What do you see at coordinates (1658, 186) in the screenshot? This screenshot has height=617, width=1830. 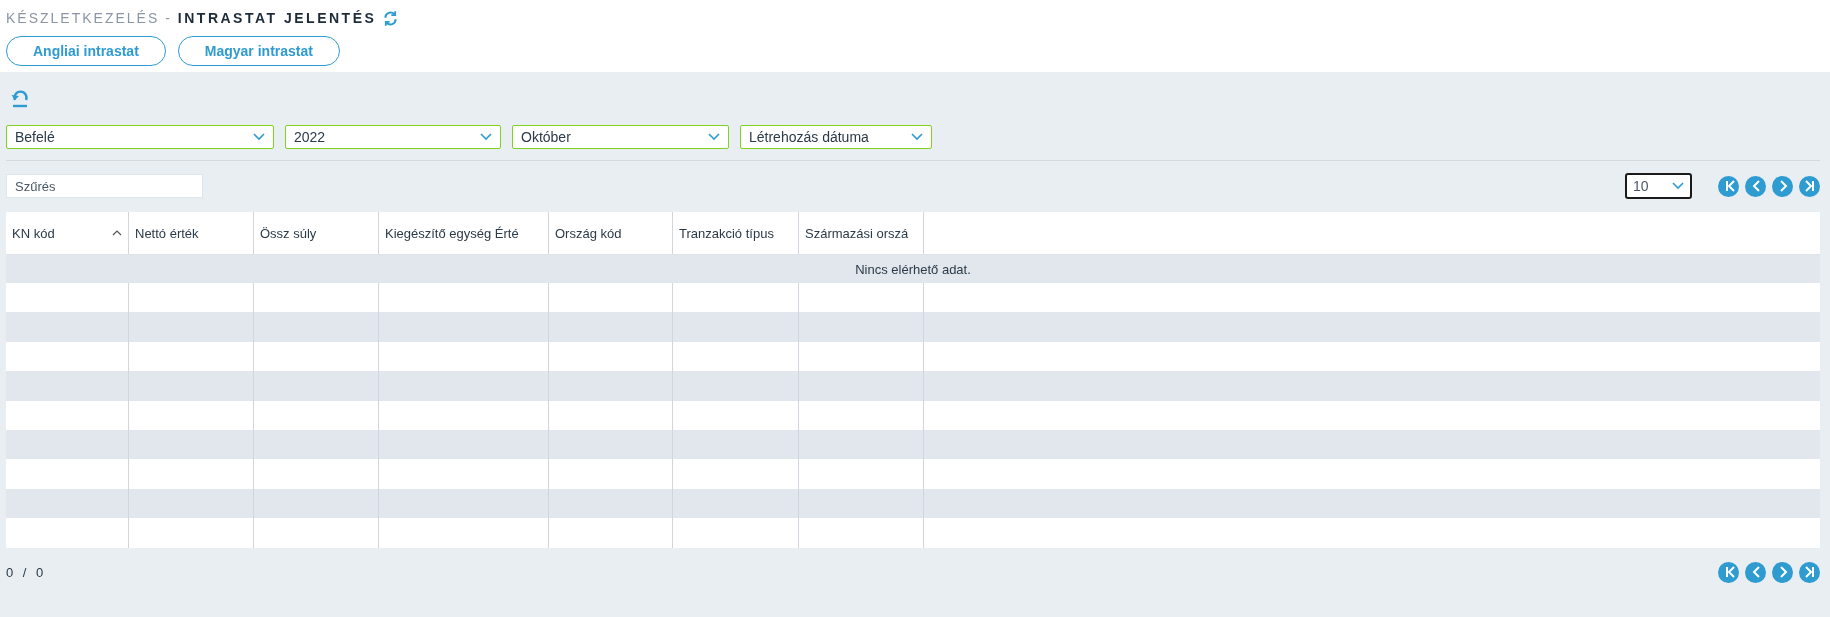 I see `page-size-select: 10` at bounding box center [1658, 186].